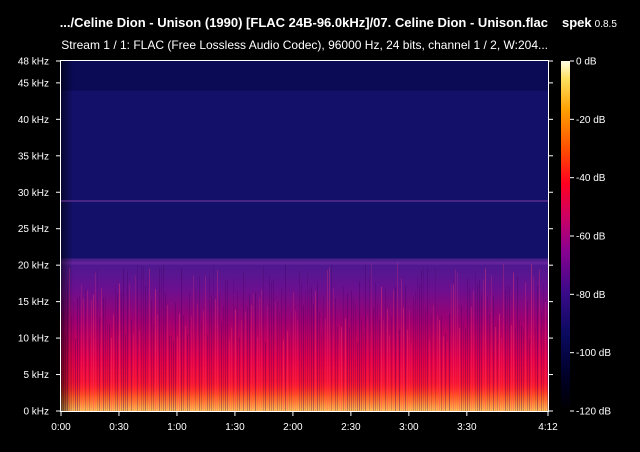 The width and height of the screenshot is (640, 452). I want to click on x-tick-label: 4:12, so click(548, 427).